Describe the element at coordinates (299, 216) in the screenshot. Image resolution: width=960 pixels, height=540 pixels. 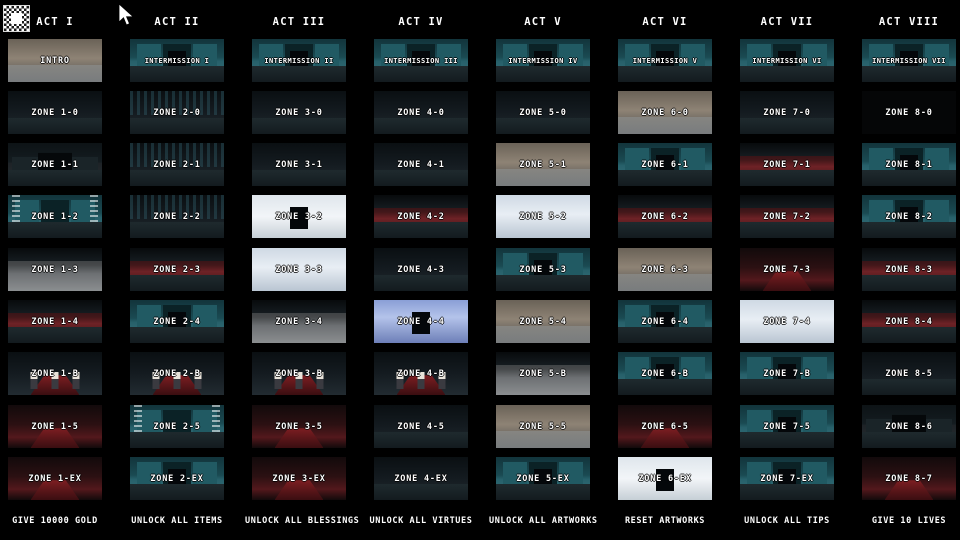
I see `level-tile: ZONE 3-2` at that location.